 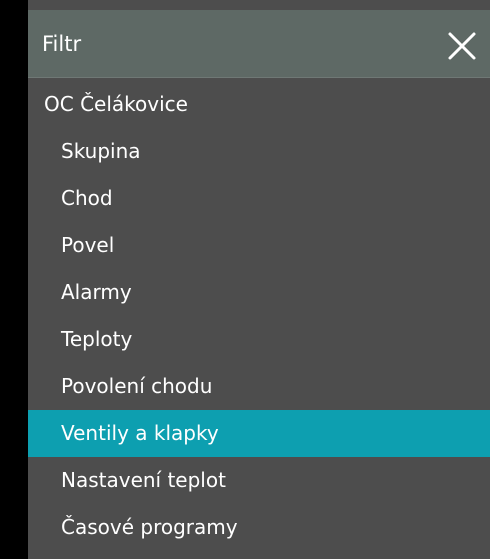 What do you see at coordinates (259, 151) in the screenshot?
I see `menu-item-skupina: Skupina` at bounding box center [259, 151].